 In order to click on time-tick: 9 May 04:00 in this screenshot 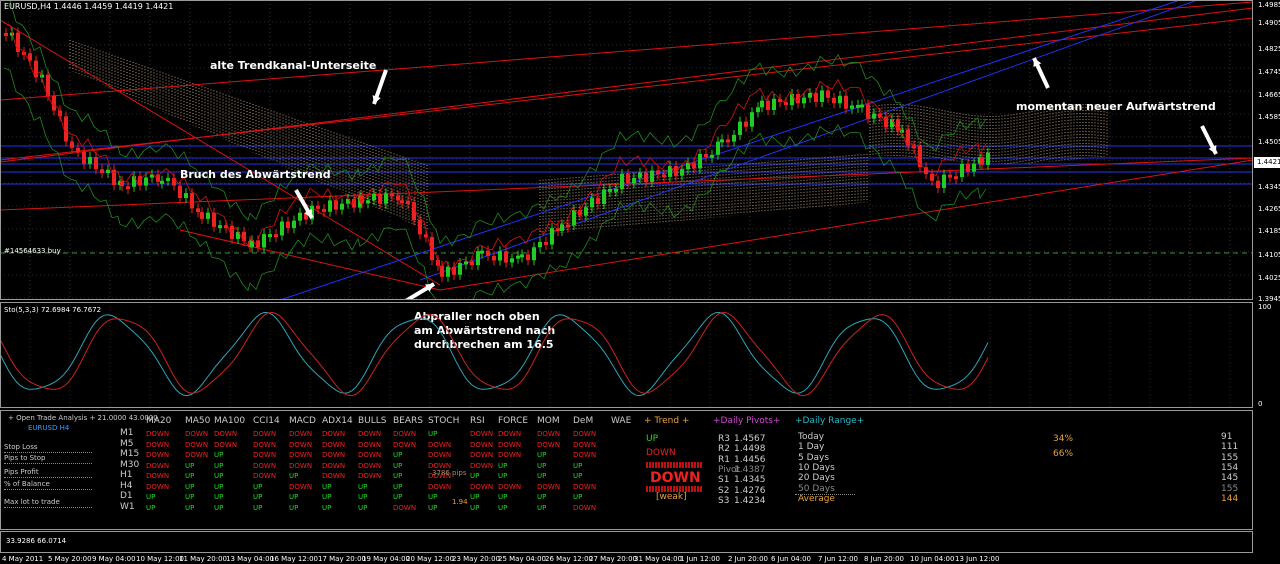, I will do `click(114, 559)`.